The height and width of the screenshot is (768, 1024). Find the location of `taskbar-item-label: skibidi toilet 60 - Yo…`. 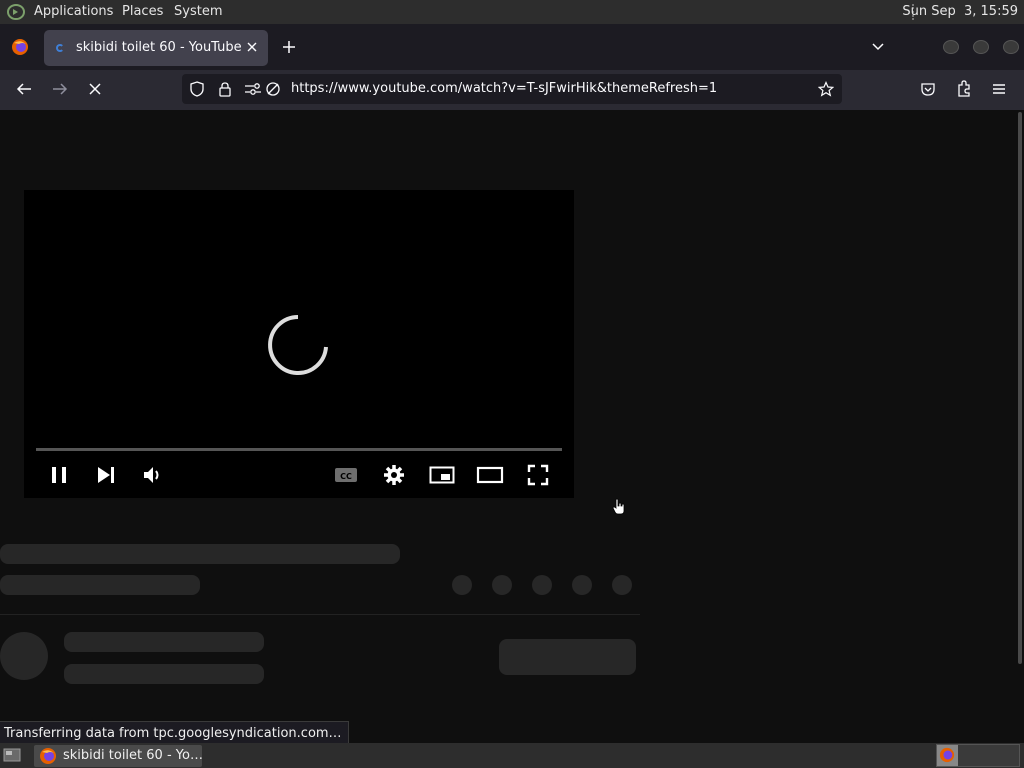

taskbar-item-label: skibidi toilet 60 - Yo… is located at coordinates (133, 755).